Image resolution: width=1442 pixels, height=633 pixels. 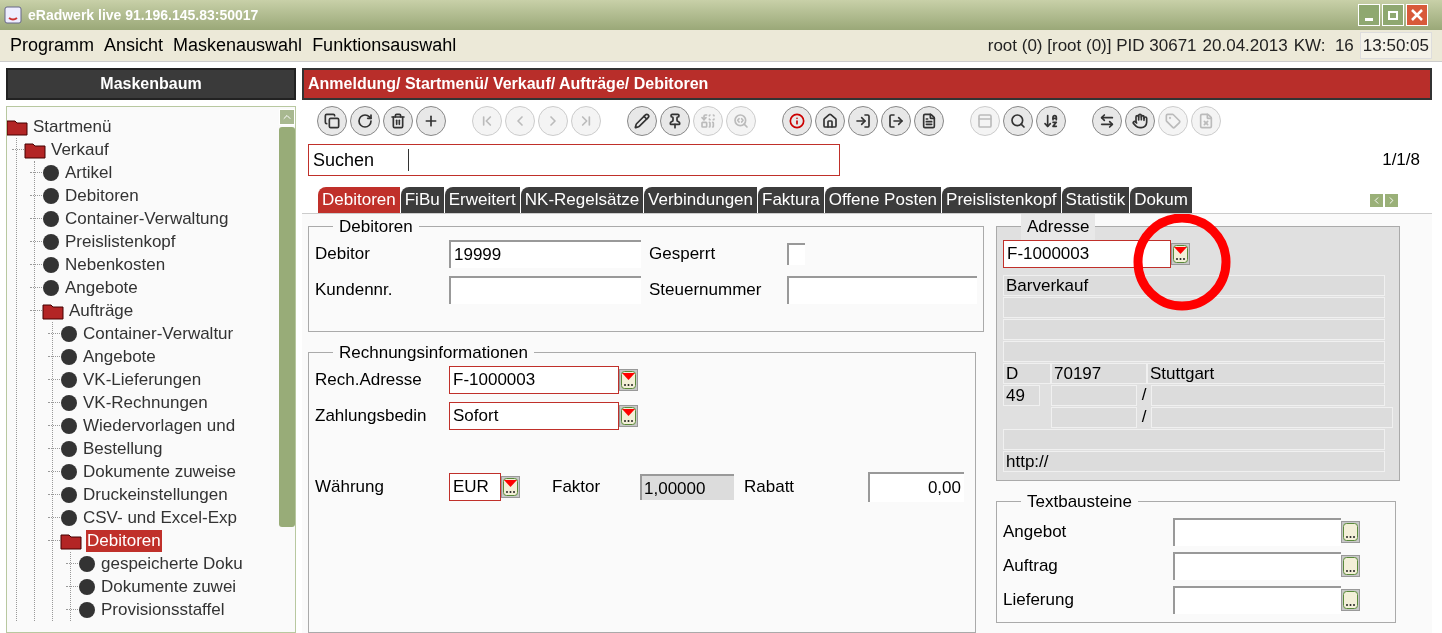 I want to click on tab: NK-Regelsätze, so click(x=582, y=200).